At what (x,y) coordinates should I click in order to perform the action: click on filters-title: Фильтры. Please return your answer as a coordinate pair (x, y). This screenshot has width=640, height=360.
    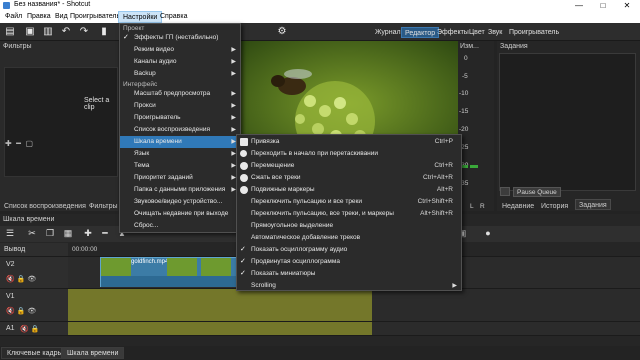
    Looking at the image, I should click on (17, 46).